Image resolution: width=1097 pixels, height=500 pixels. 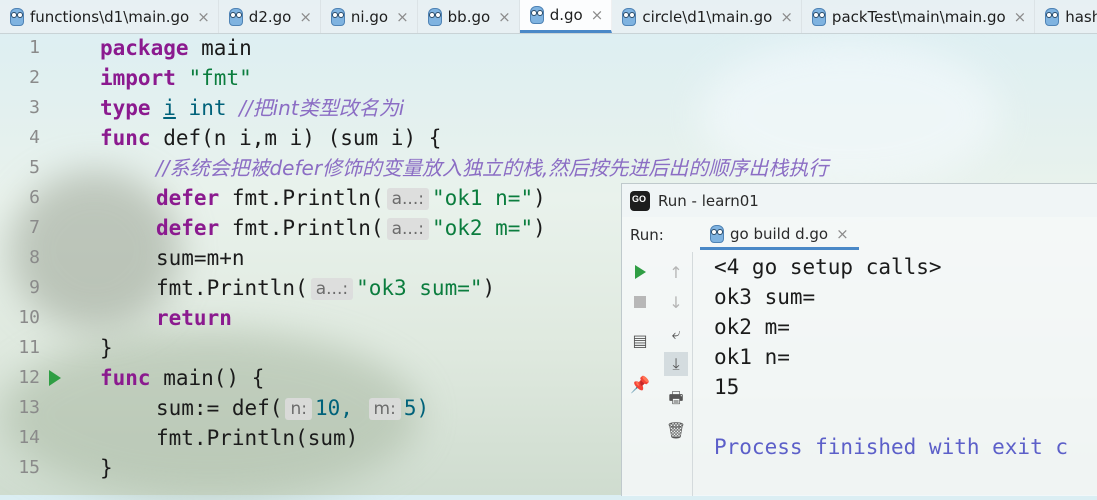 What do you see at coordinates (257, 438) in the screenshot?
I see `code-line-14: fmt.Println(sum)` at bounding box center [257, 438].